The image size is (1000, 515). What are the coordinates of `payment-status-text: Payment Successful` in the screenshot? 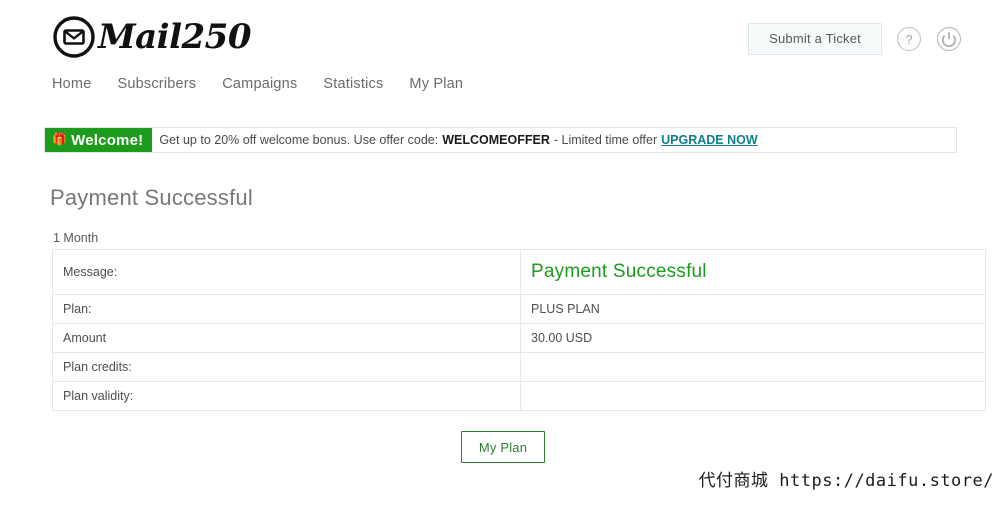 It's located at (619, 271).